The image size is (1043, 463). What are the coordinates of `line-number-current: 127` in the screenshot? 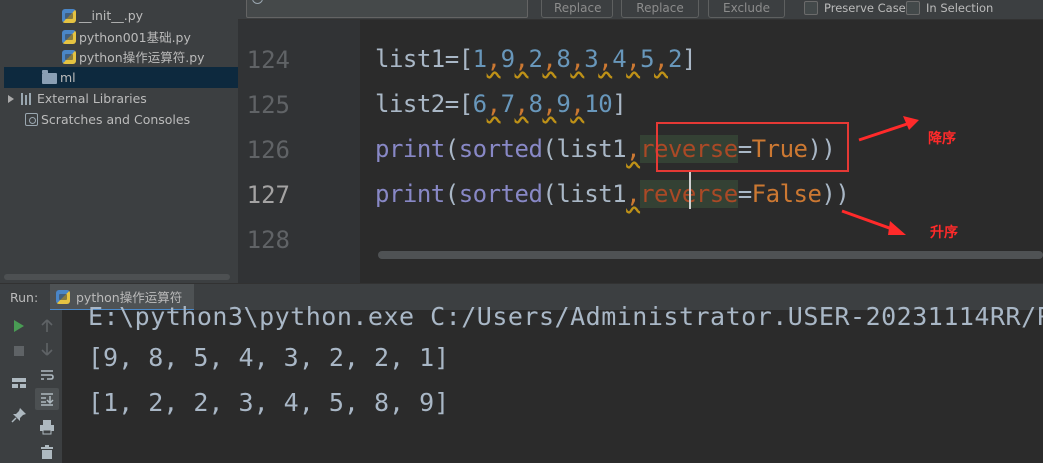 It's located at (268, 195).